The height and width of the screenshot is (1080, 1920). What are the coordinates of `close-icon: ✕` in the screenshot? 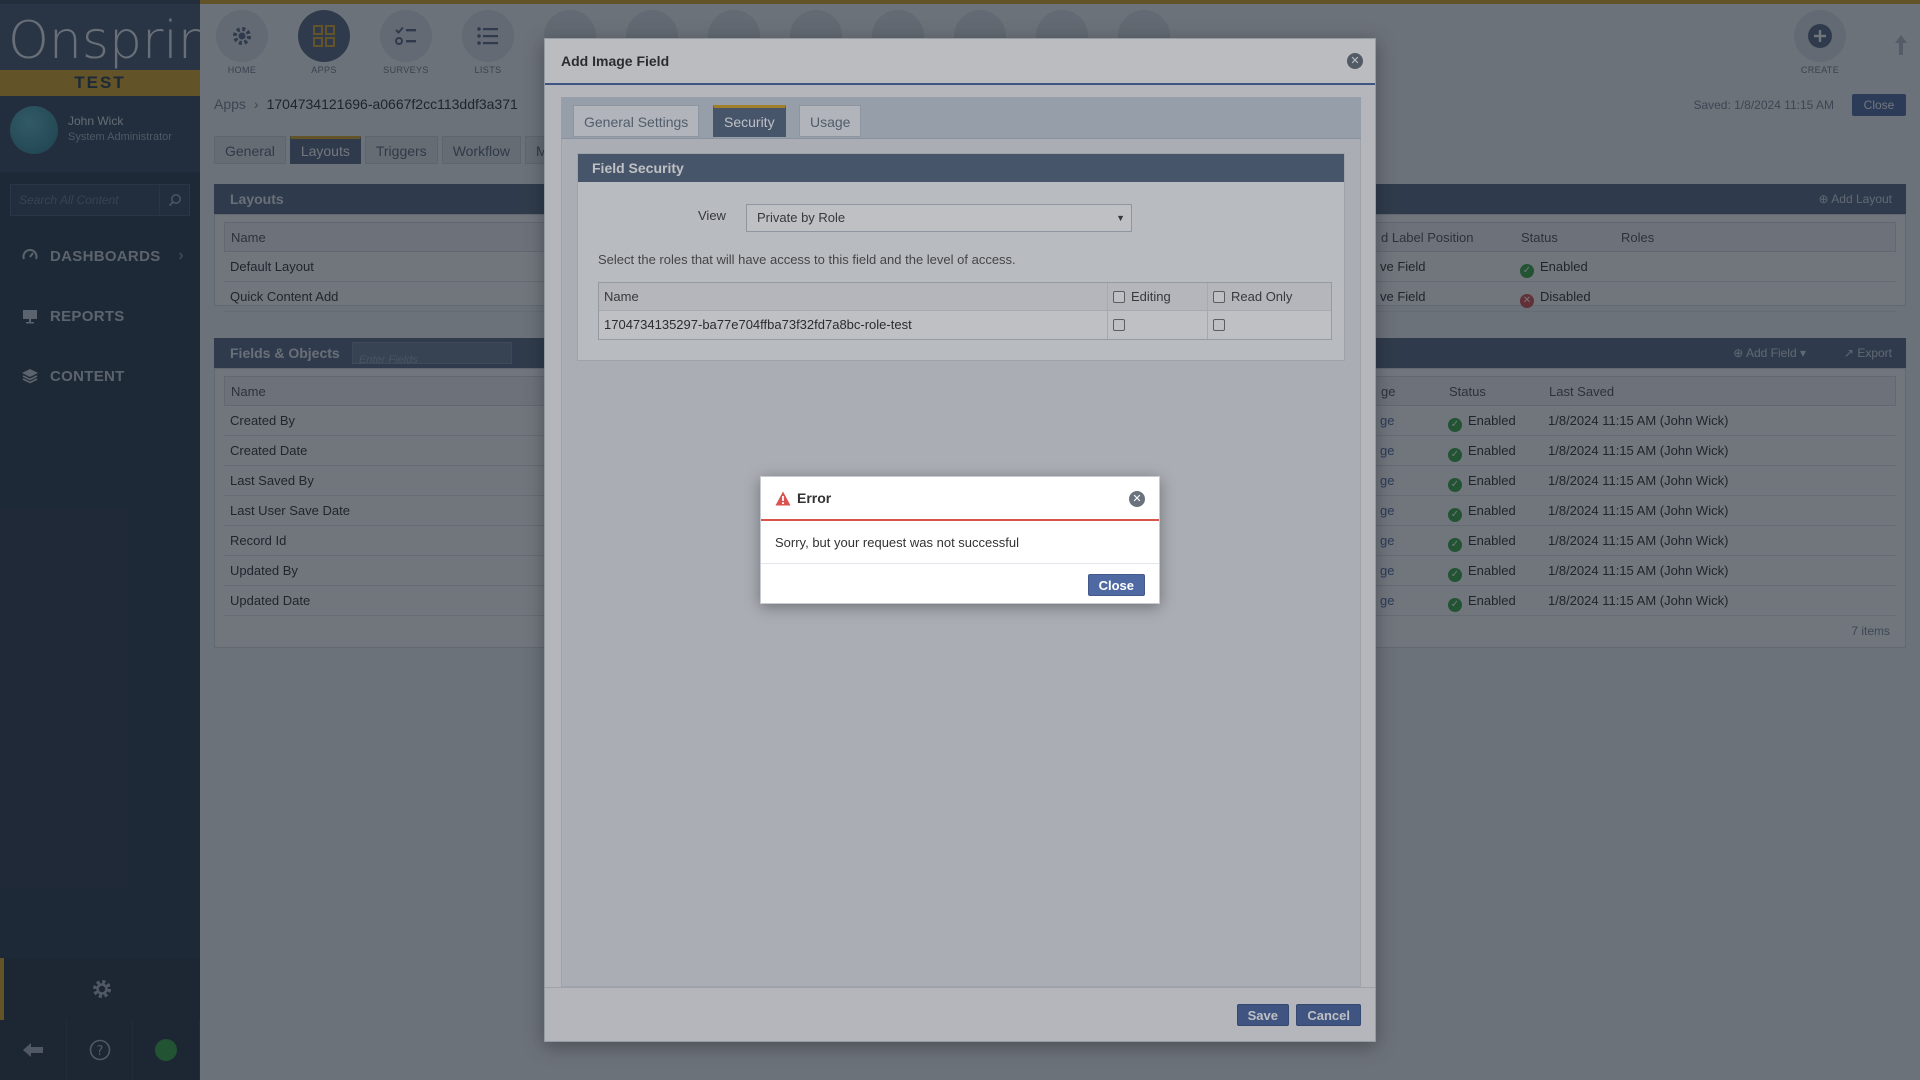 It's located at (1137, 499).